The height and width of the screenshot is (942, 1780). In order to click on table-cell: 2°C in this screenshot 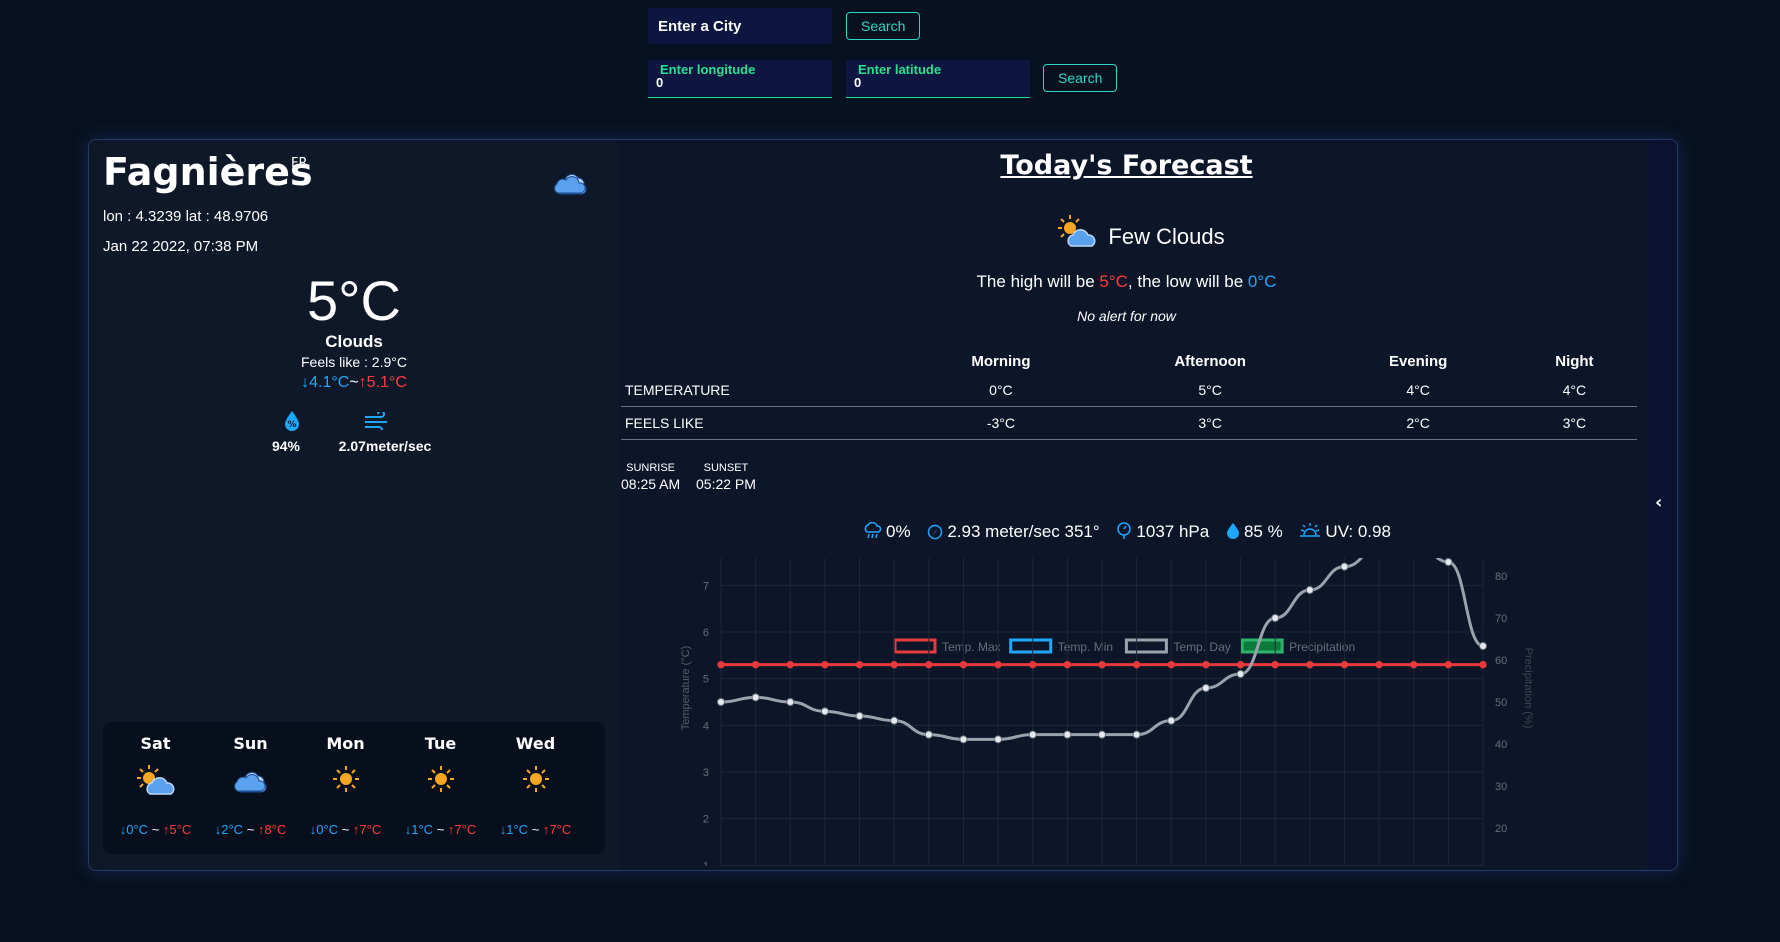, I will do `click(1418, 423)`.